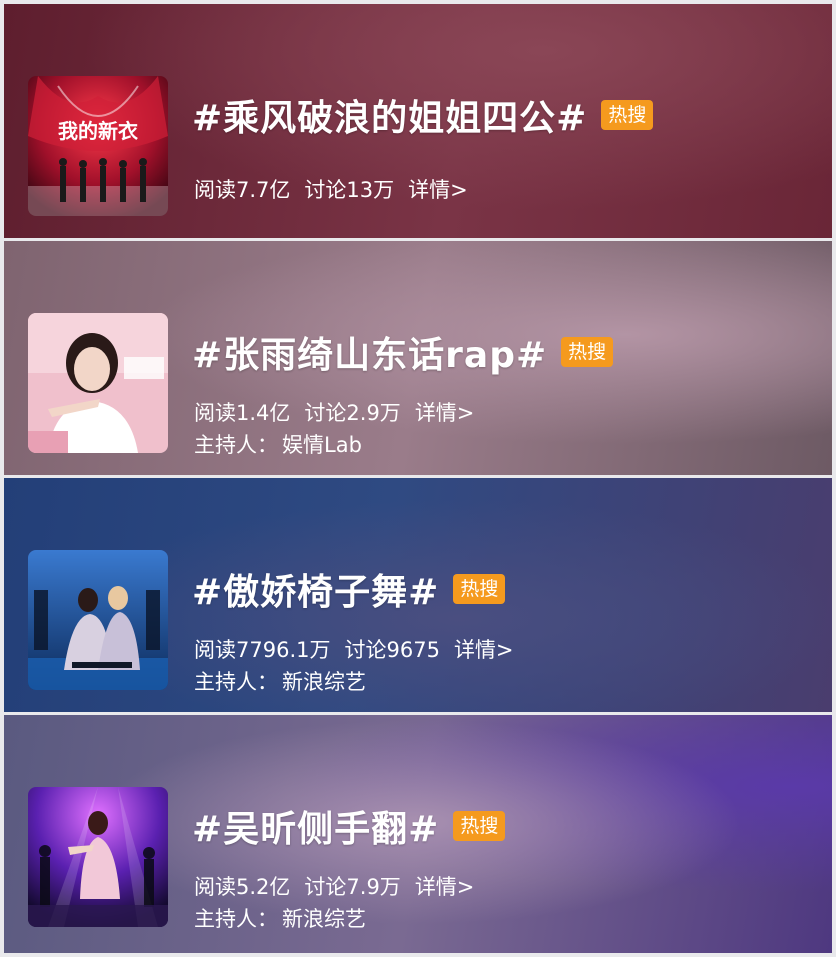  I want to click on topic-thumbnail: 我的新衣, so click(98, 146).